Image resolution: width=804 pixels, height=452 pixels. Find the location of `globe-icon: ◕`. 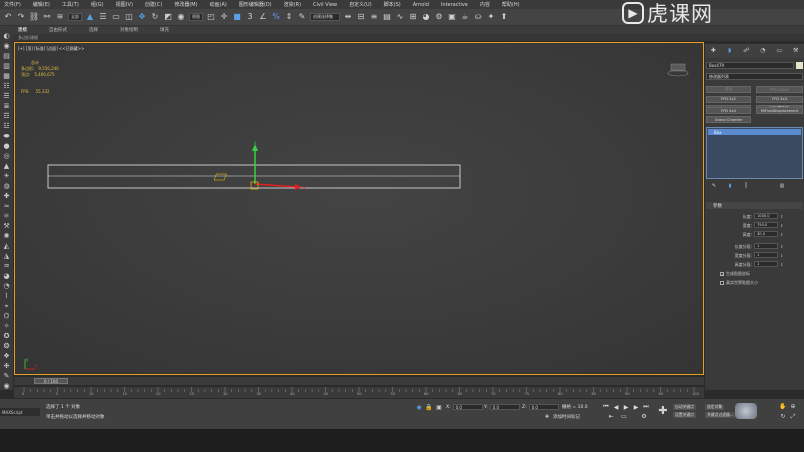

globe-icon: ◕ is located at coordinates (6, 276).